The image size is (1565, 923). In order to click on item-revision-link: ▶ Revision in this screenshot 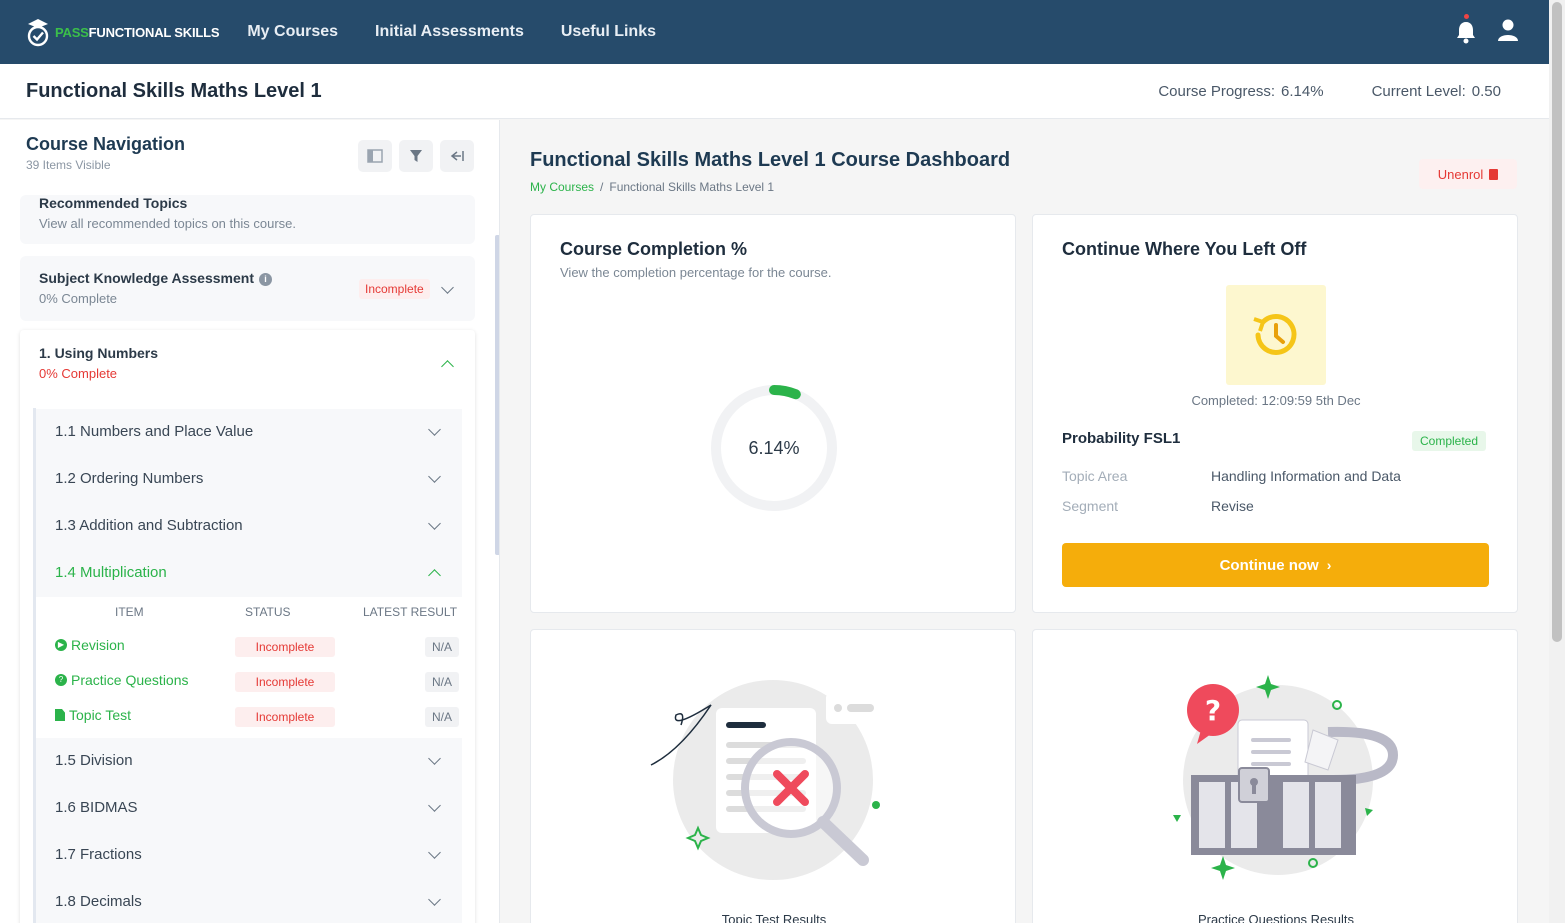, I will do `click(90, 645)`.